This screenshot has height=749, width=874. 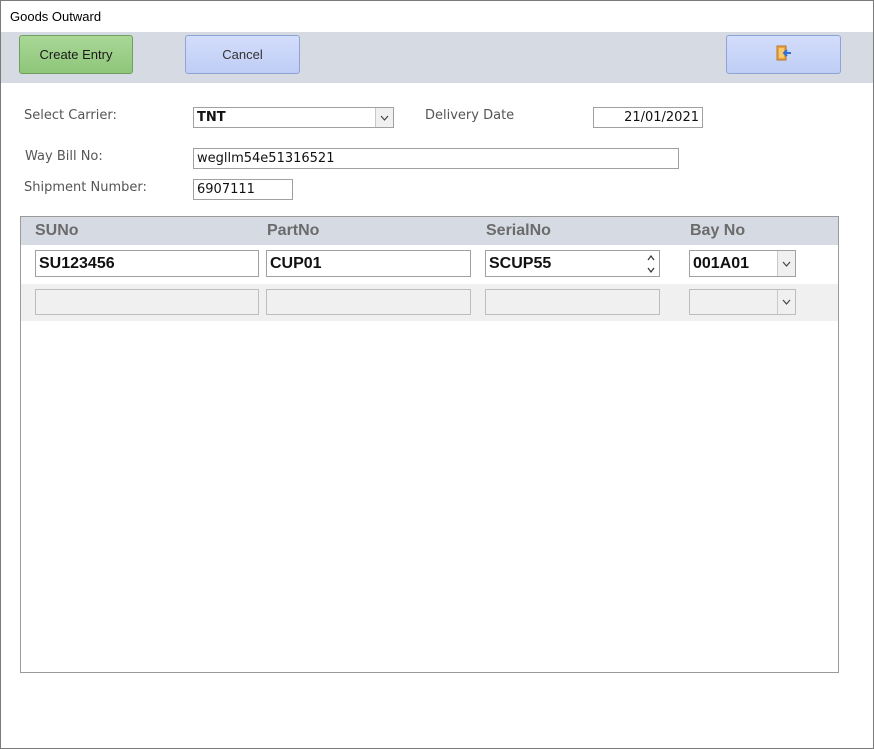 What do you see at coordinates (648, 117) in the screenshot?
I see `delivery-date-field: 21/01/2021` at bounding box center [648, 117].